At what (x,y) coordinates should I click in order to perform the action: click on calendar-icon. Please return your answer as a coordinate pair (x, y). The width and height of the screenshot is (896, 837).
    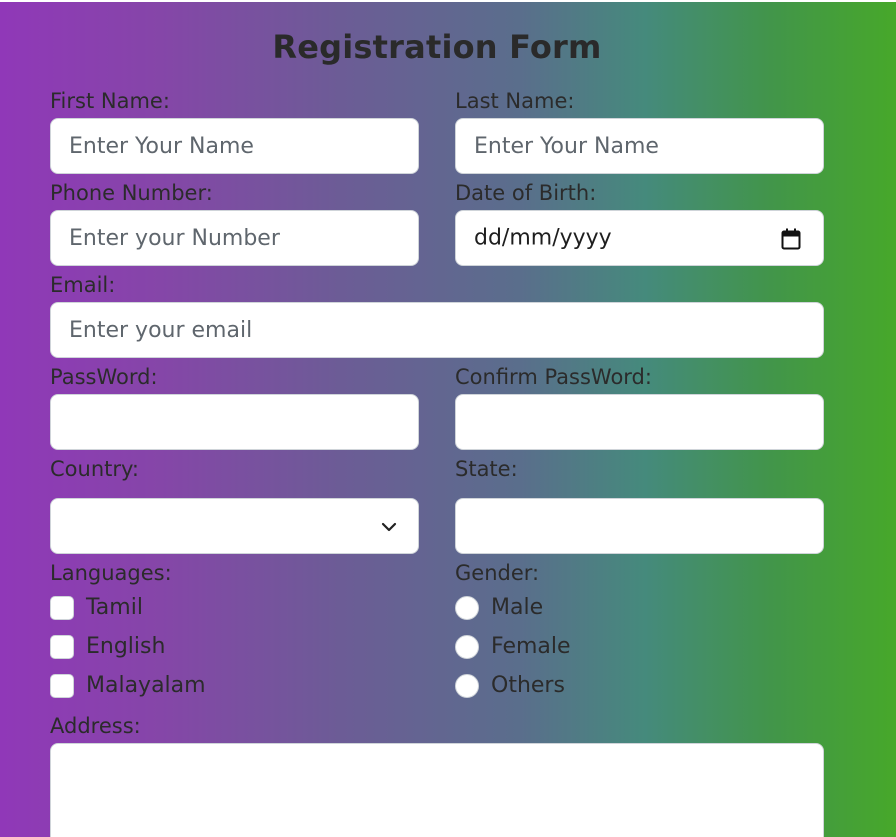
    Looking at the image, I should click on (791, 239).